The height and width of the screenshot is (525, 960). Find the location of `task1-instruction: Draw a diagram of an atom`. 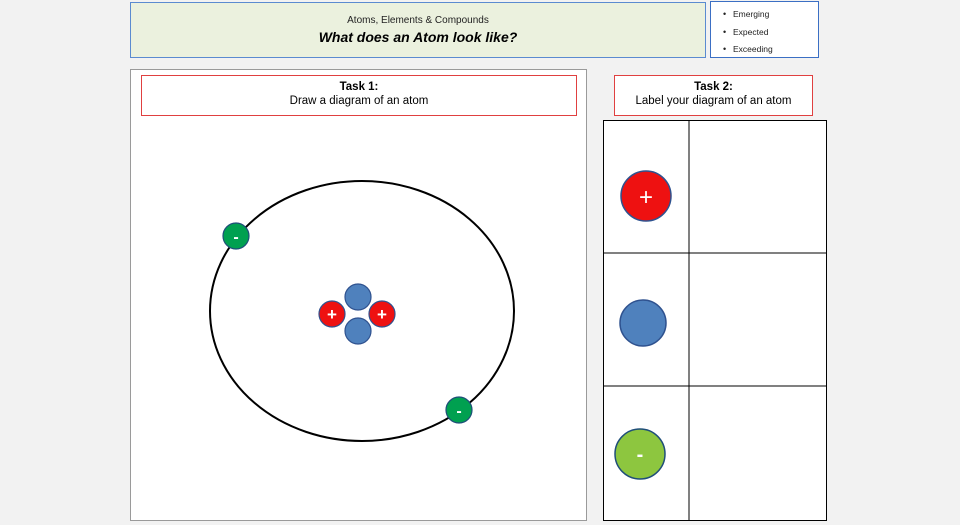

task1-instruction: Draw a diagram of an atom is located at coordinates (359, 101).